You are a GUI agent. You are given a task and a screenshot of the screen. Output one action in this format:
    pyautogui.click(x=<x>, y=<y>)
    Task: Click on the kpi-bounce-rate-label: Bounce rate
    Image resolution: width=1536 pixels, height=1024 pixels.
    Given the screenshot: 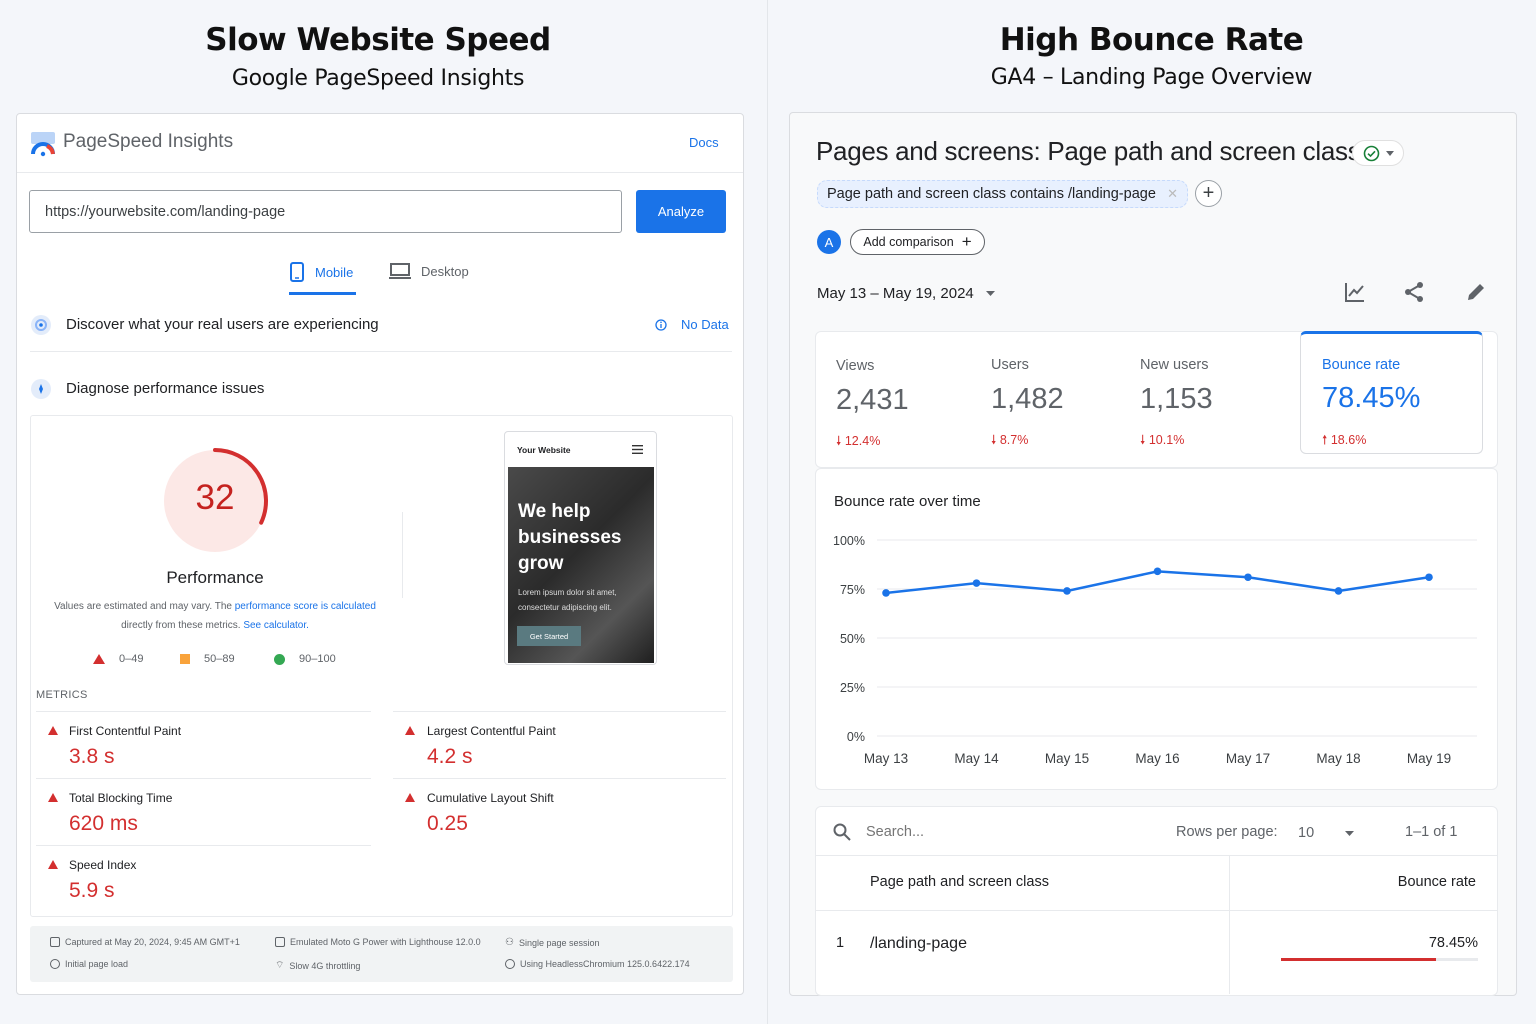 What is the action you would take?
    pyautogui.click(x=1361, y=365)
    